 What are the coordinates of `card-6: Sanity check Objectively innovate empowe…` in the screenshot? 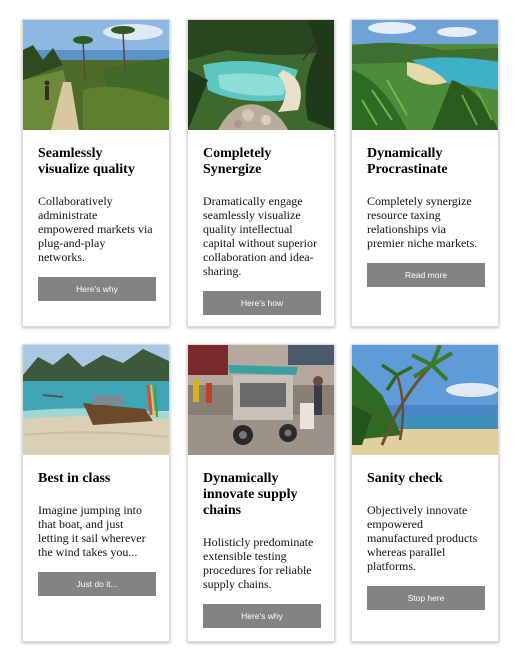 It's located at (425, 493).